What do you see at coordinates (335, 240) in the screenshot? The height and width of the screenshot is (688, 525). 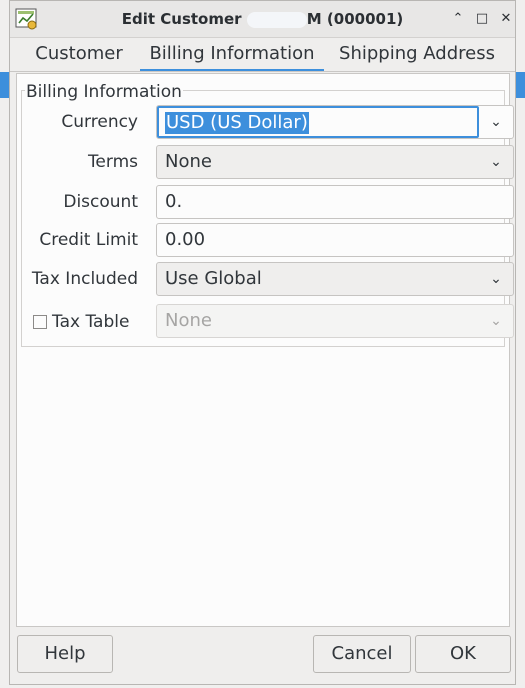 I see `credit-limit-field: 0.00` at bounding box center [335, 240].